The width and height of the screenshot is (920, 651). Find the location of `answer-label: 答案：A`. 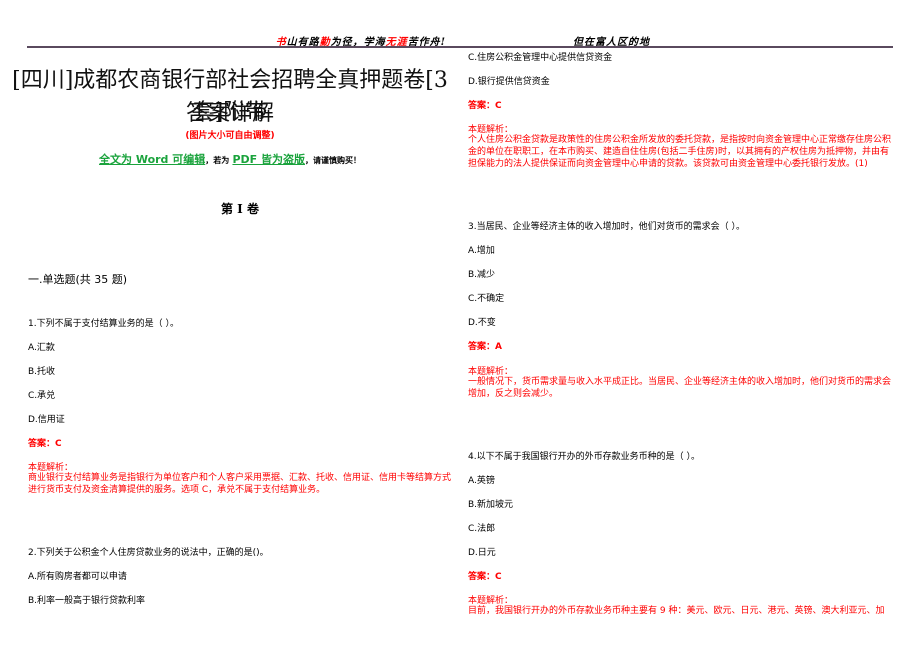

answer-label: 答案：A is located at coordinates (485, 347).